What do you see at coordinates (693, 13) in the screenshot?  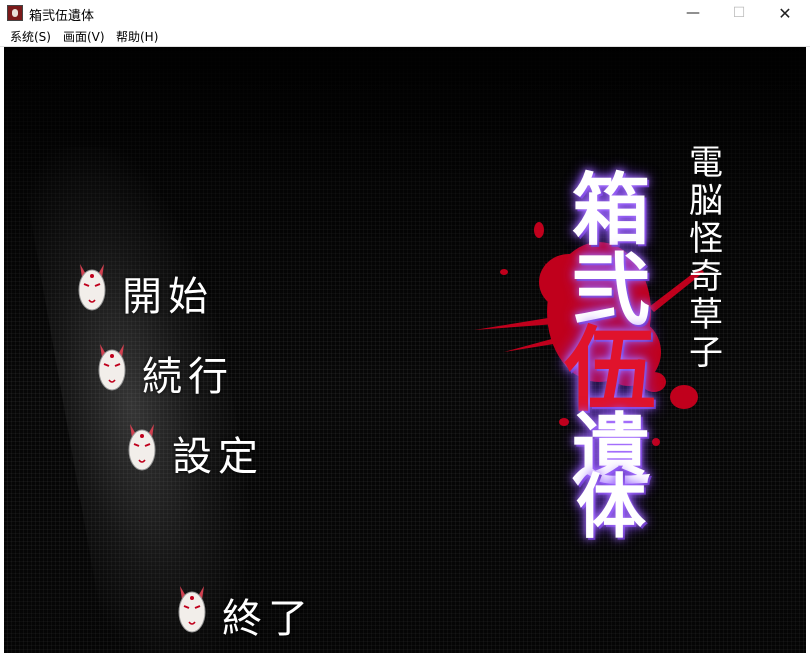 I see `minimize-button: —` at bounding box center [693, 13].